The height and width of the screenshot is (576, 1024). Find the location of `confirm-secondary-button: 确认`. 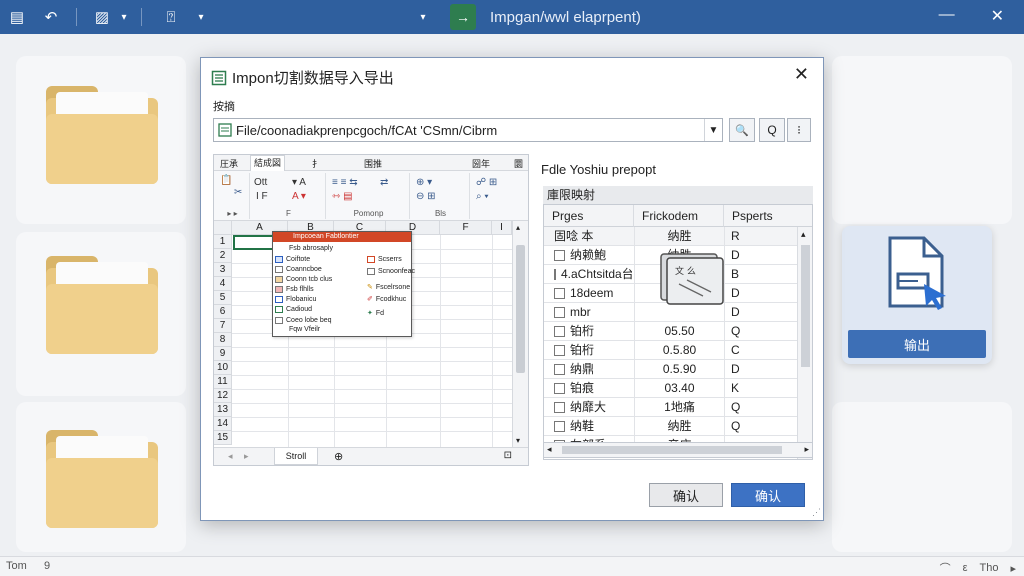

confirm-secondary-button: 确认 is located at coordinates (686, 495).